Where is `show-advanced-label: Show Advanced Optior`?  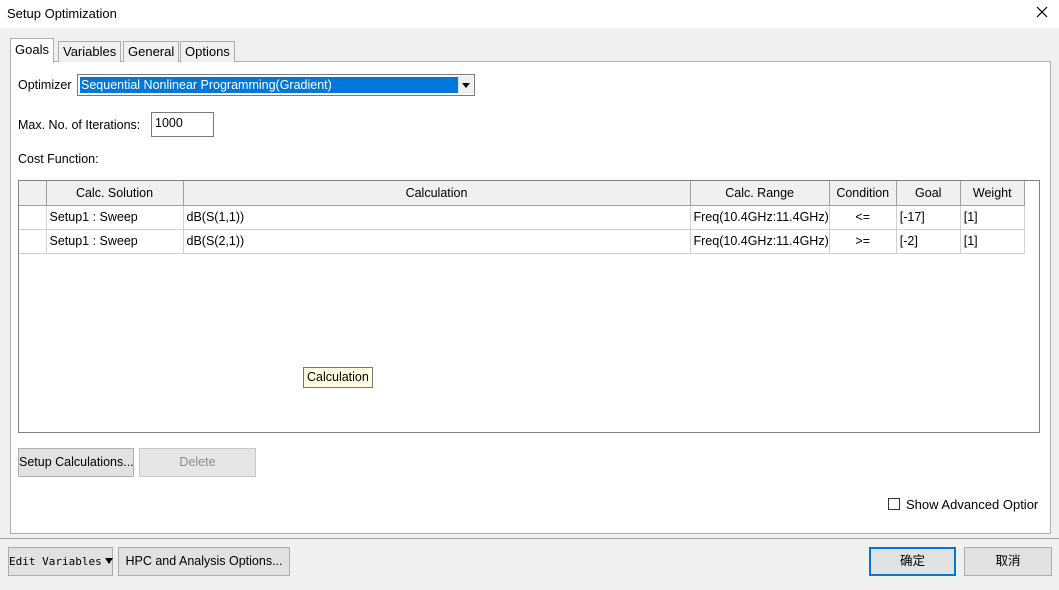 show-advanced-label: Show Advanced Optior is located at coordinates (972, 504).